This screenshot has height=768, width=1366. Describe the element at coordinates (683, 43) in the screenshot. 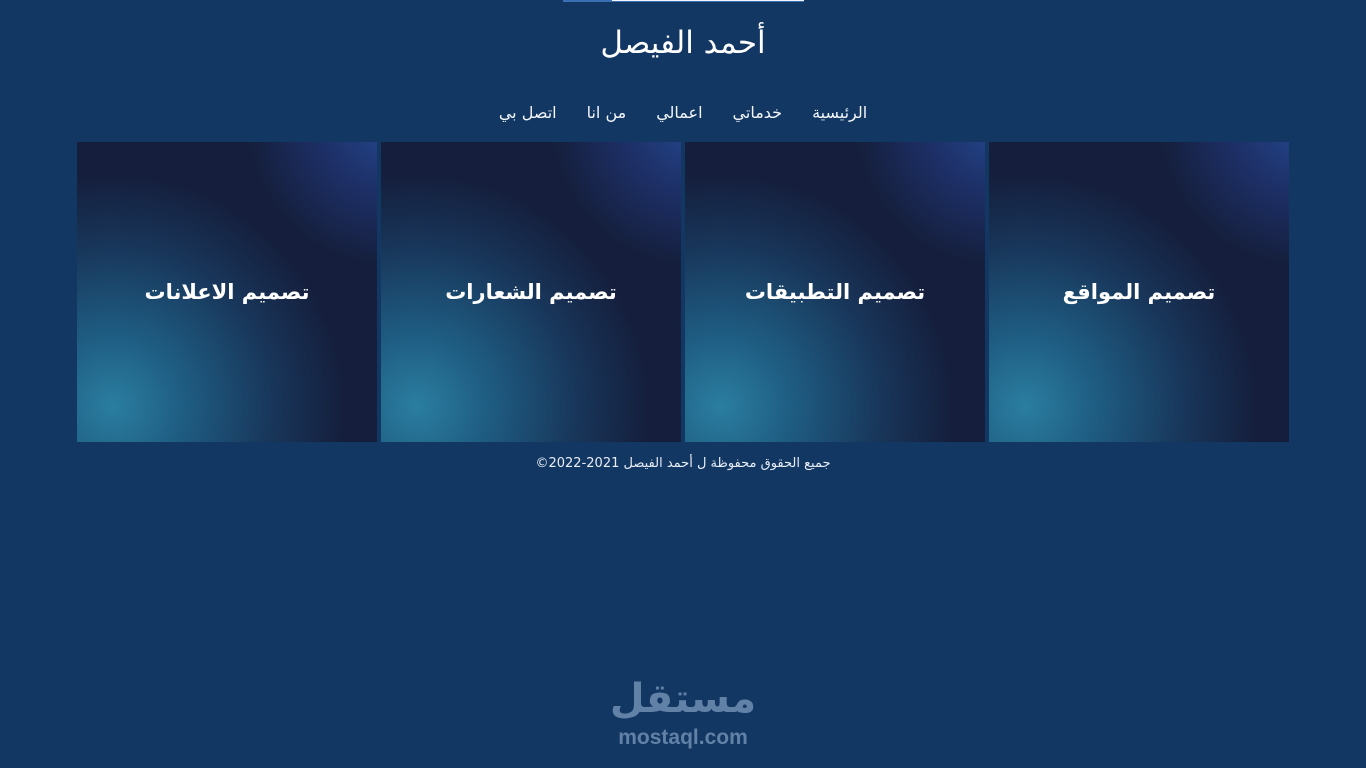

I see `site-title: أحمد الفيصل` at that location.